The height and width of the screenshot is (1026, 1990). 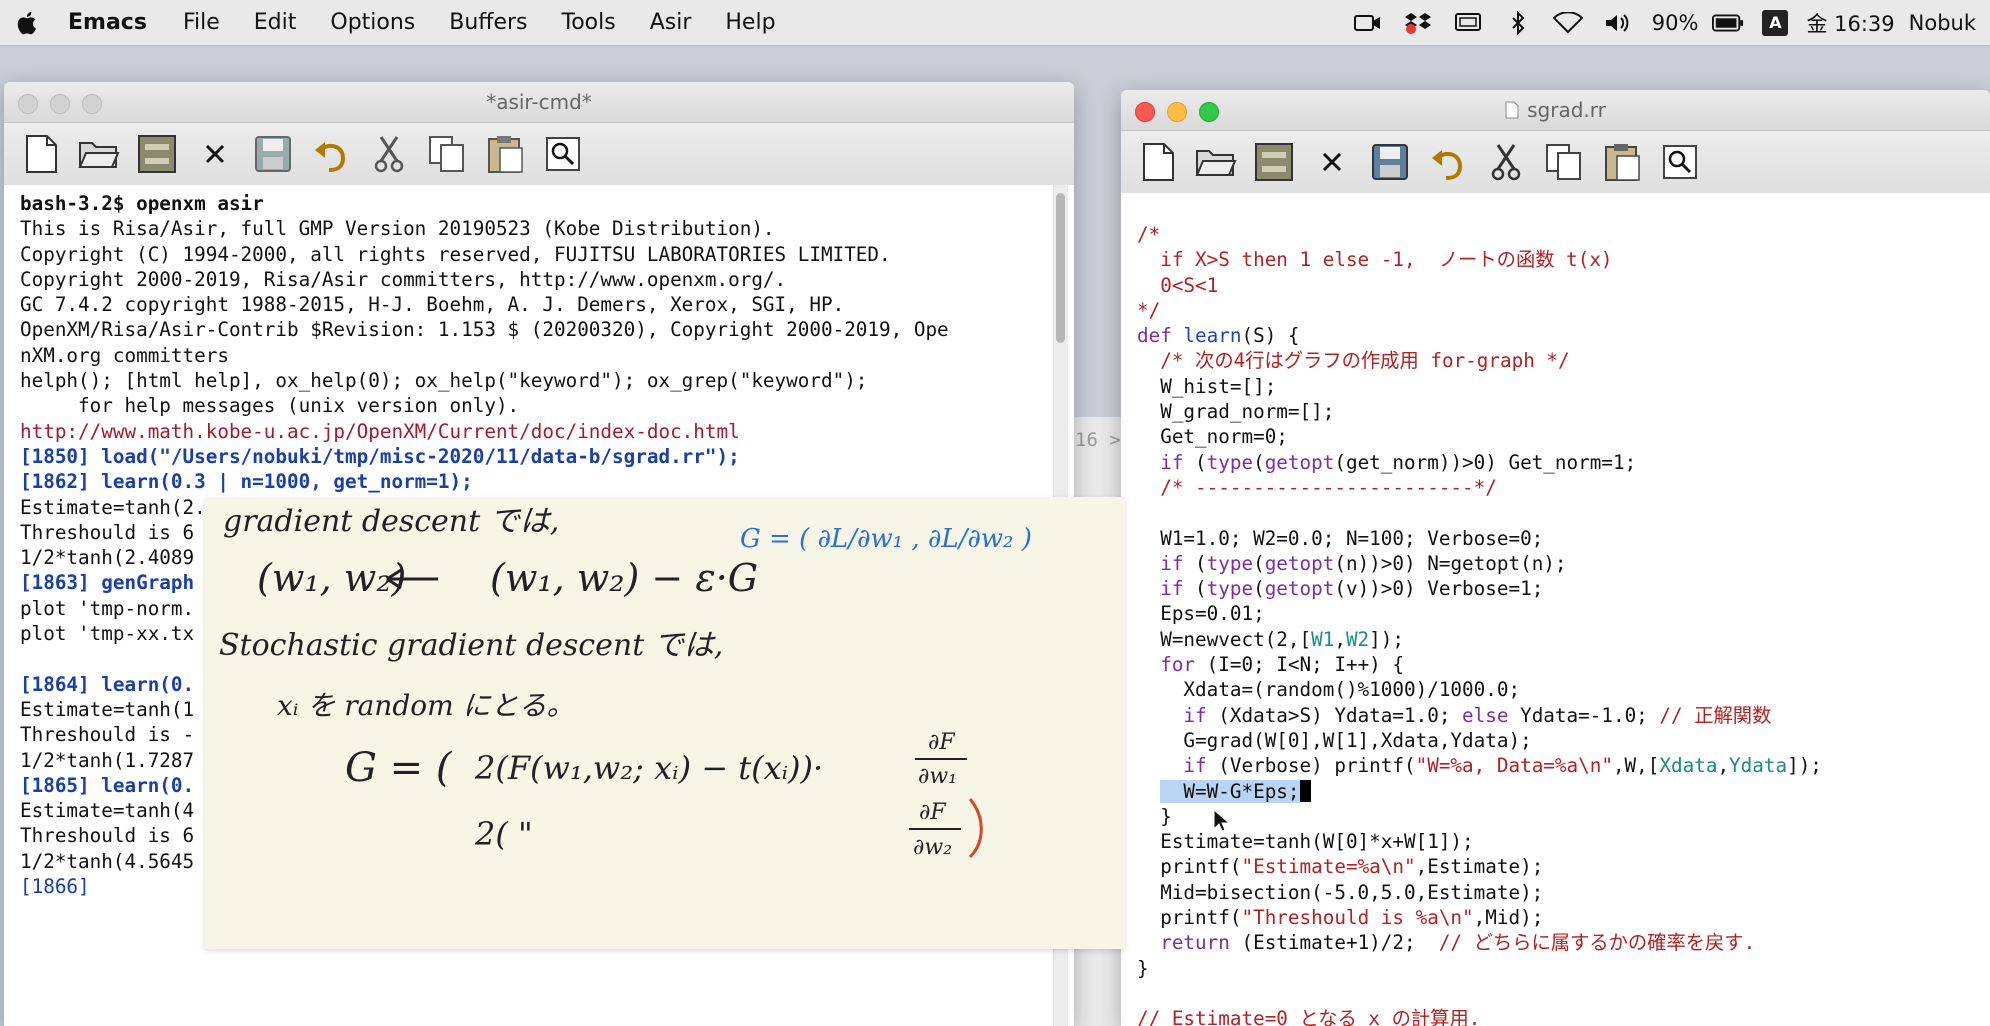 I want to click on document-icon, so click(x=1512, y=110).